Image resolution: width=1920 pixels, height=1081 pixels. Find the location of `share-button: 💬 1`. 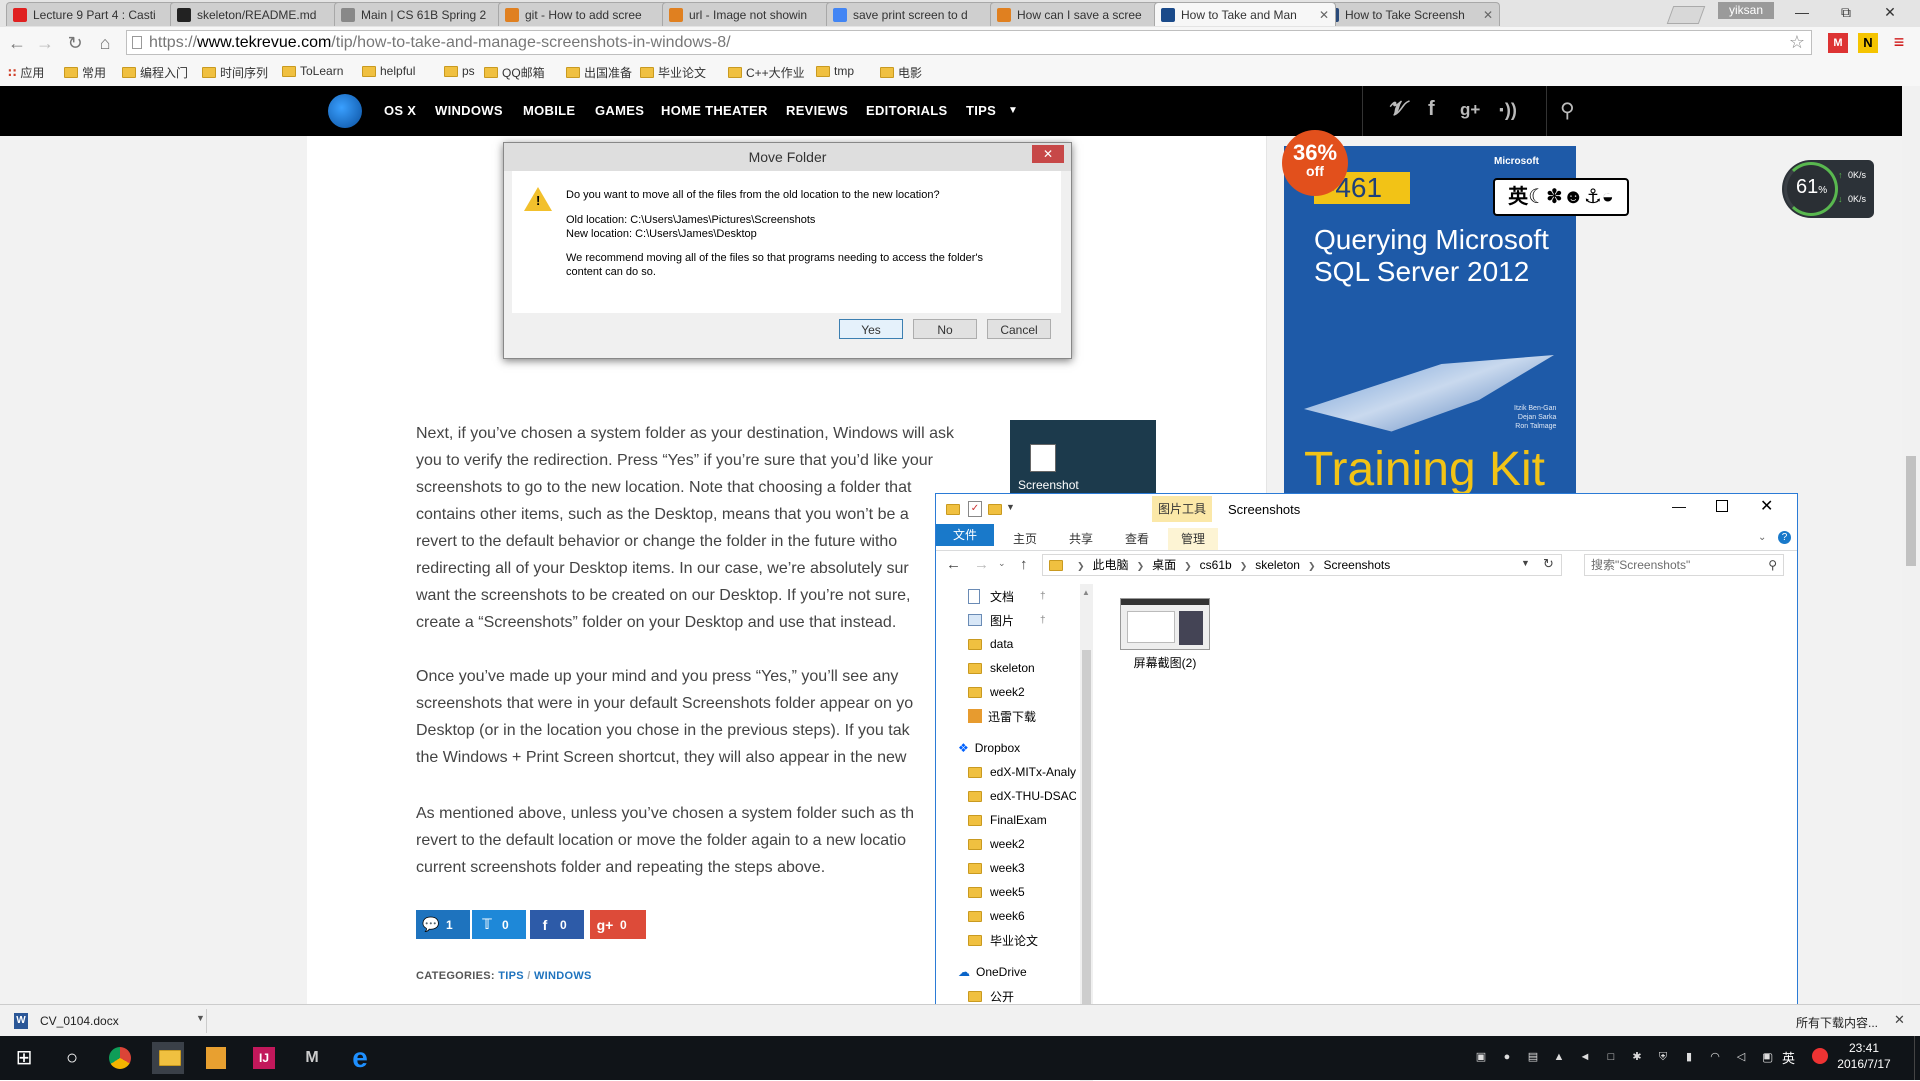

share-button: 💬 1 is located at coordinates (443, 924).